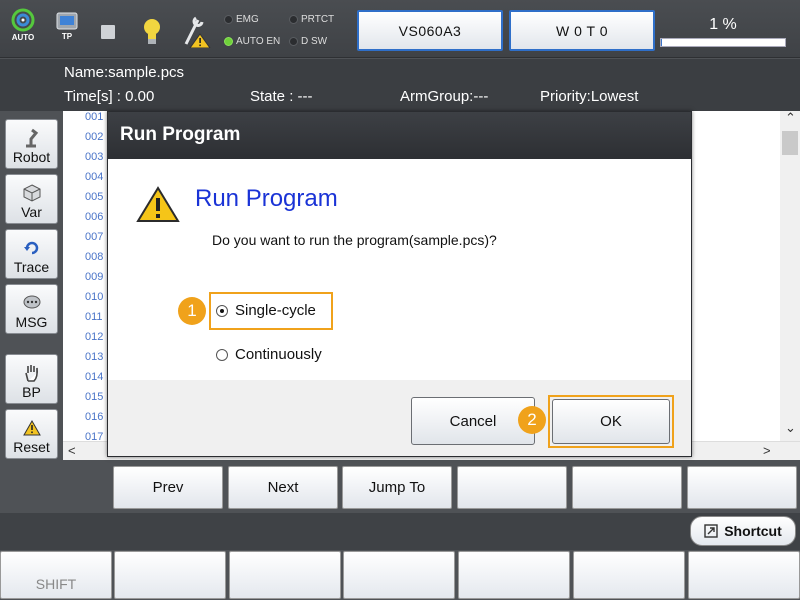  What do you see at coordinates (278, 354) in the screenshot?
I see `continuously-label: Continuously` at bounding box center [278, 354].